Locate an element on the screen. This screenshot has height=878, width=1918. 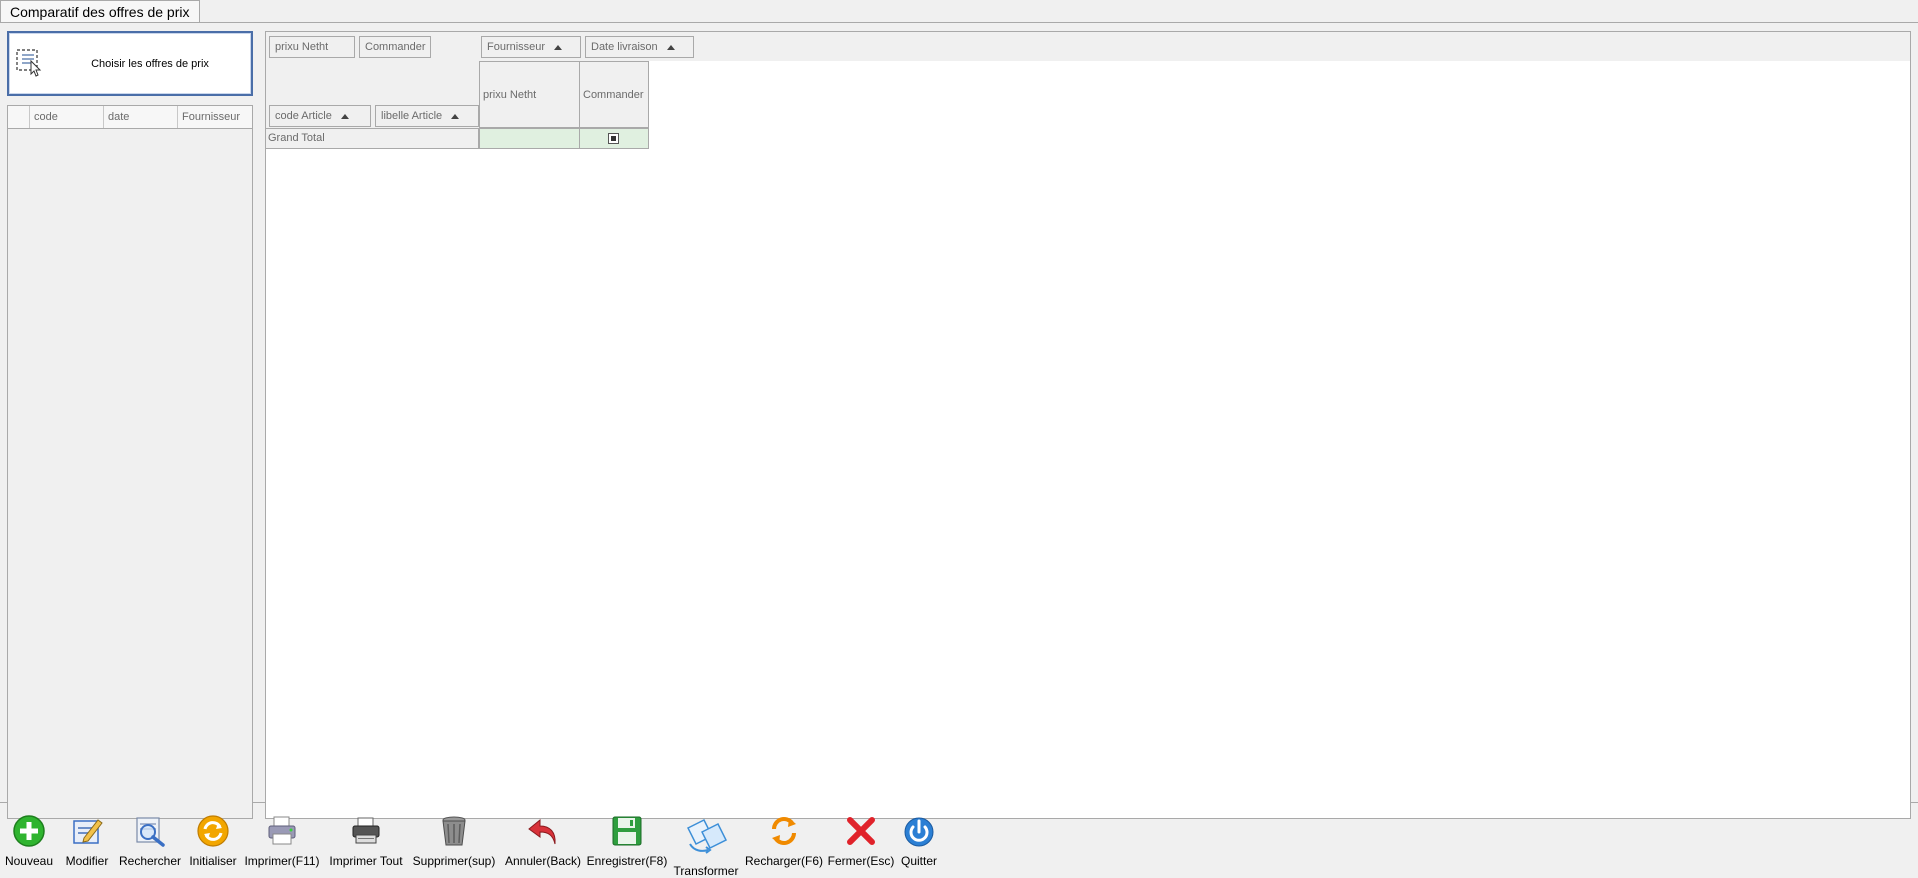
column-field-fournisseur: Fournisseur is located at coordinates (531, 47).